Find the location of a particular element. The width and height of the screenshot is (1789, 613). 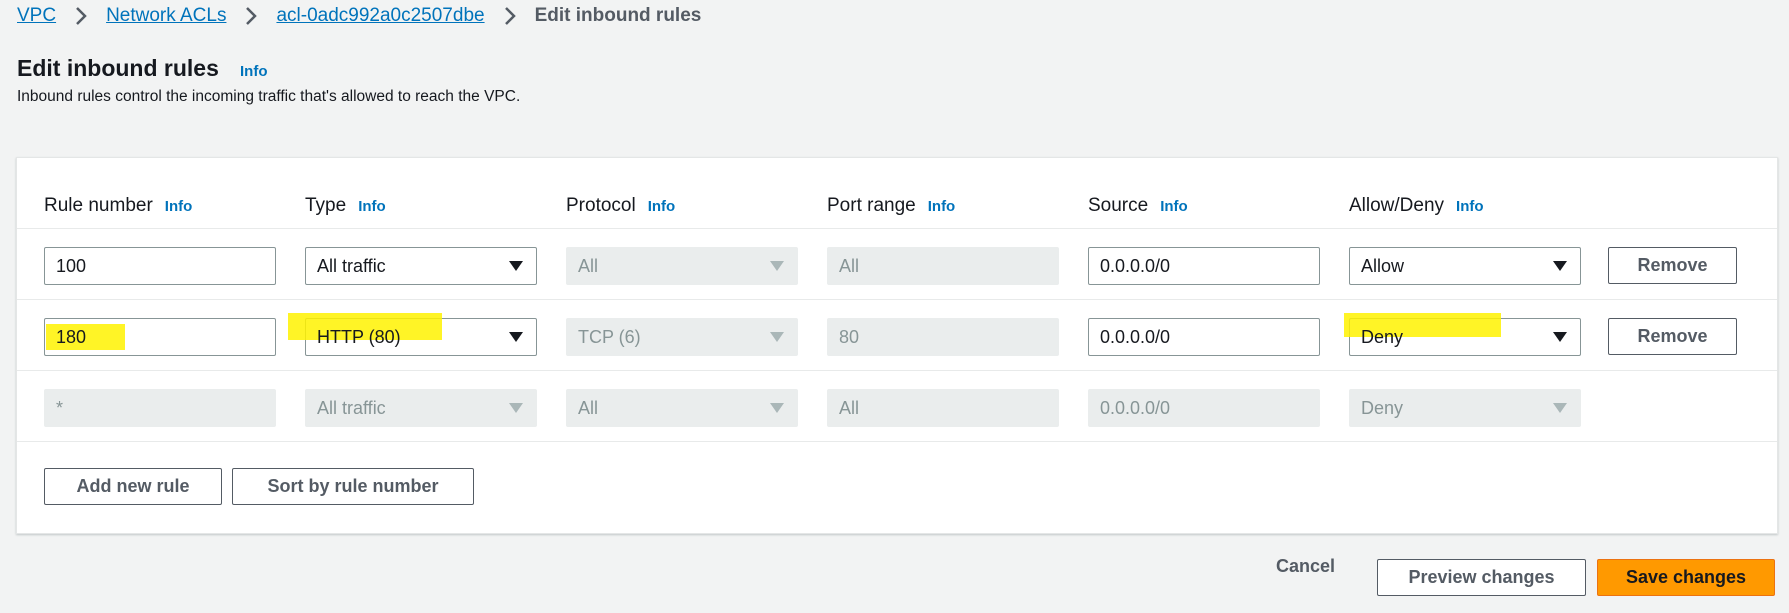

header-source-label: Source is located at coordinates (1118, 205).